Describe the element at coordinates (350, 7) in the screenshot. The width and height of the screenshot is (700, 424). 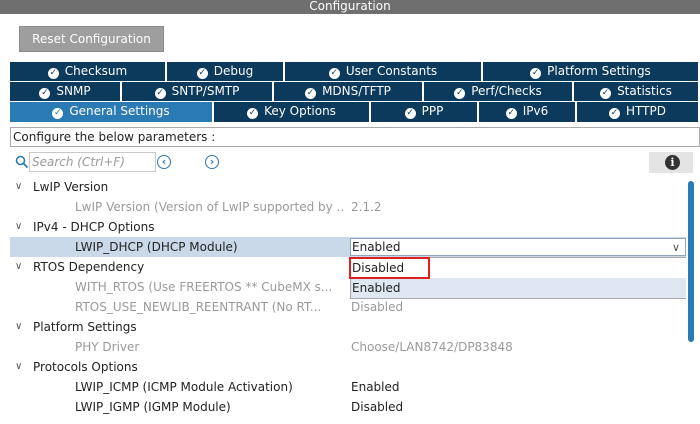
I see `window-title: Configuration` at that location.